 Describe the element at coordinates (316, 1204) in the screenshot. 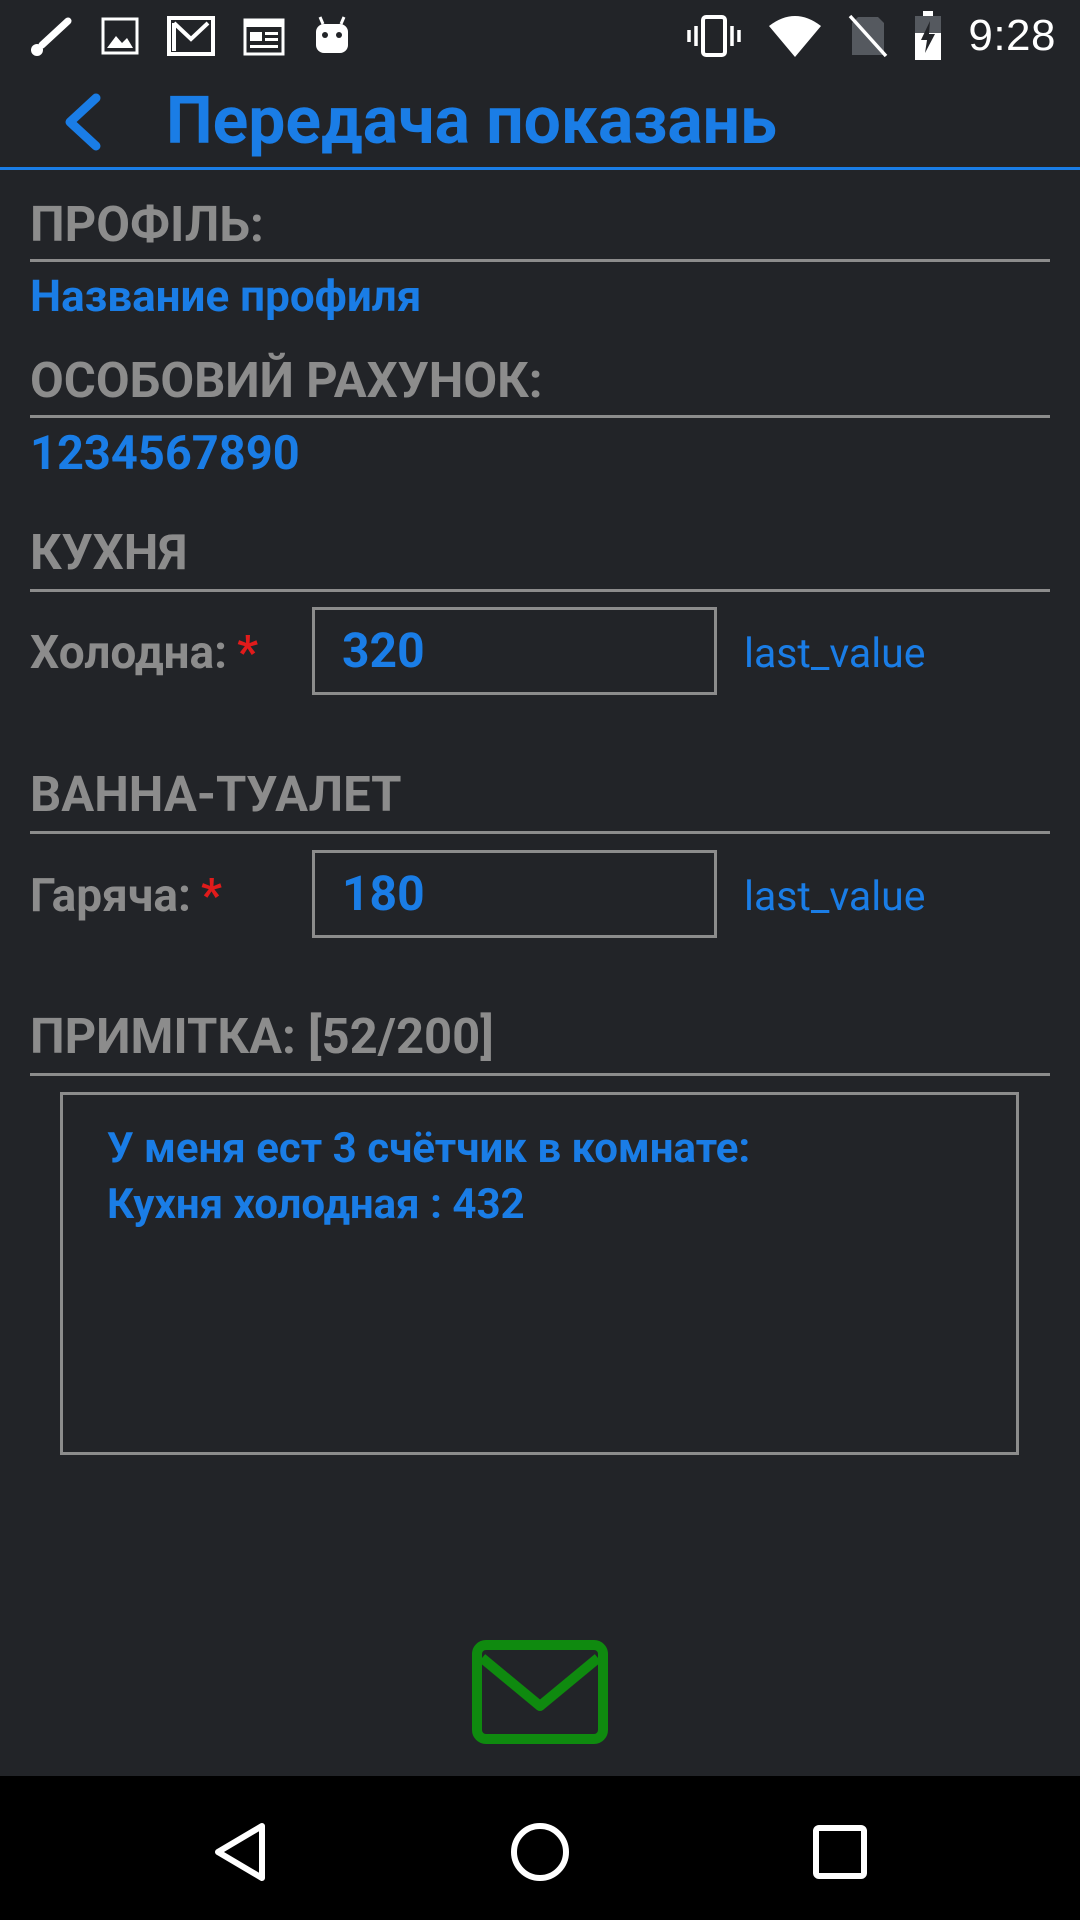

I see `note-line: Кухня холодная : 432` at that location.